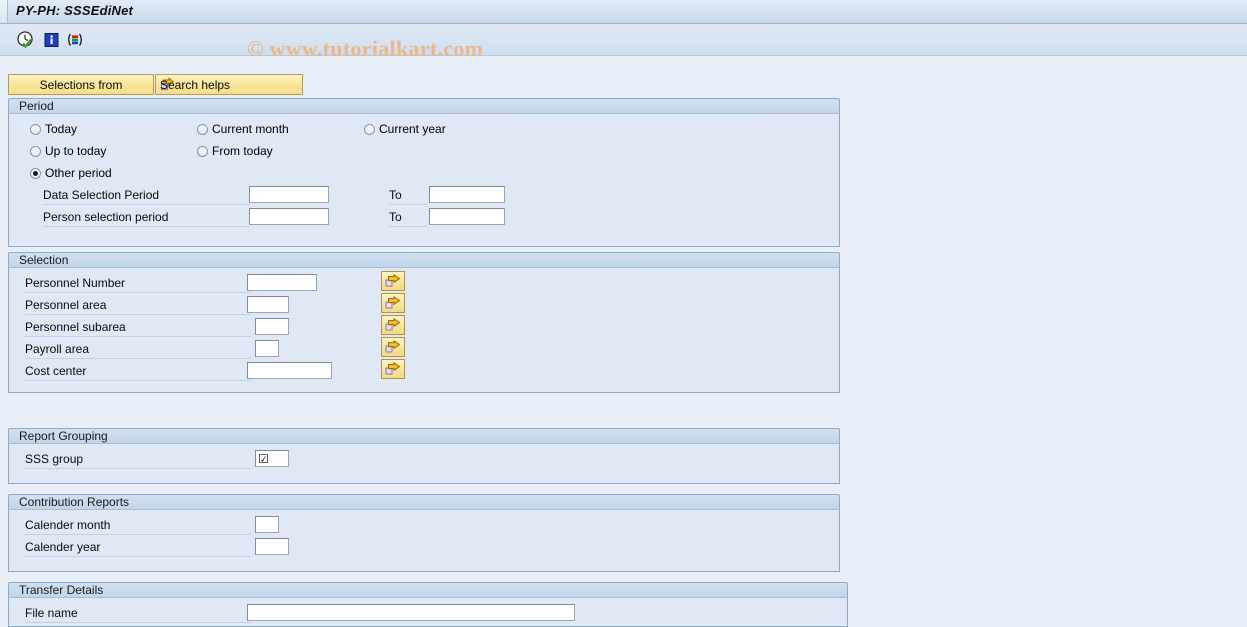  Describe the element at coordinates (146, 196) in the screenshot. I see `label-data-selection-period: Data Selection Period` at that location.